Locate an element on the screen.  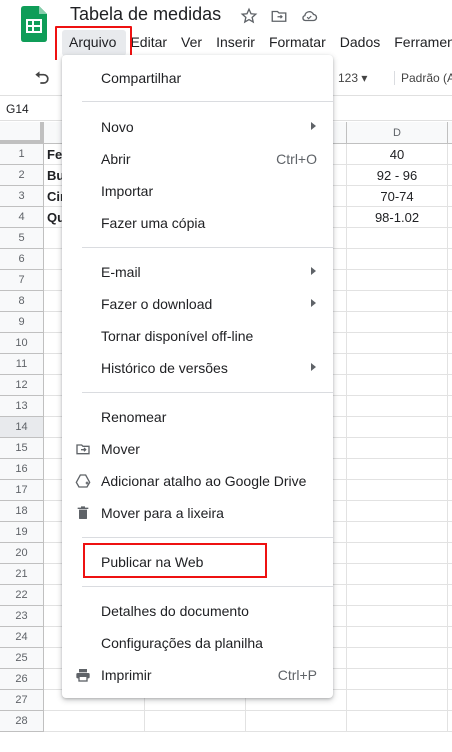
grid-cell: 92 - 96 is located at coordinates (397, 175).